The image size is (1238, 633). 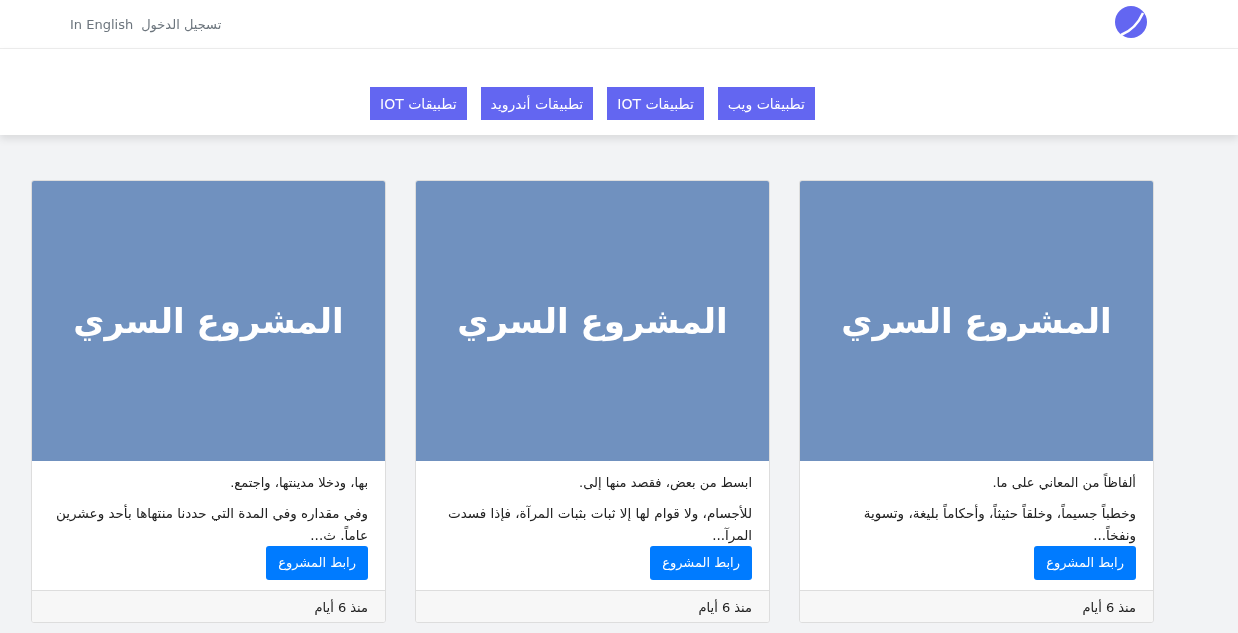 I want to click on project-summary: ألفاظاً من المعاني على ما., so click(x=1064, y=483).